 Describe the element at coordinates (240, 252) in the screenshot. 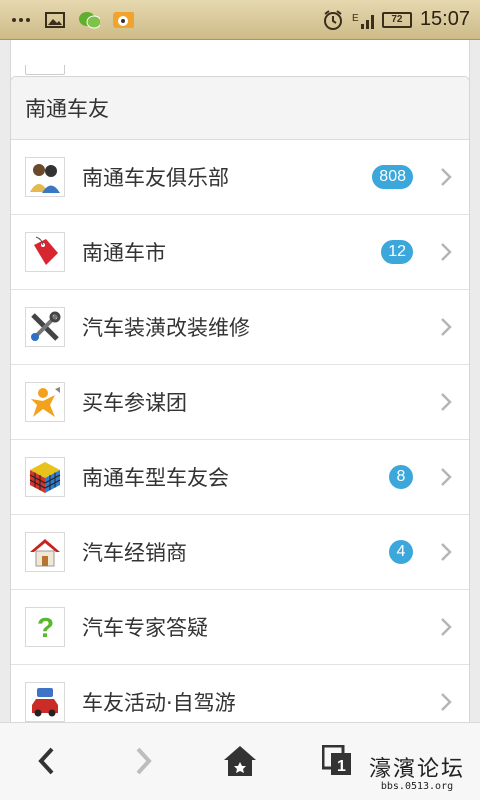

I see `forum-row: 南通车市 12` at that location.